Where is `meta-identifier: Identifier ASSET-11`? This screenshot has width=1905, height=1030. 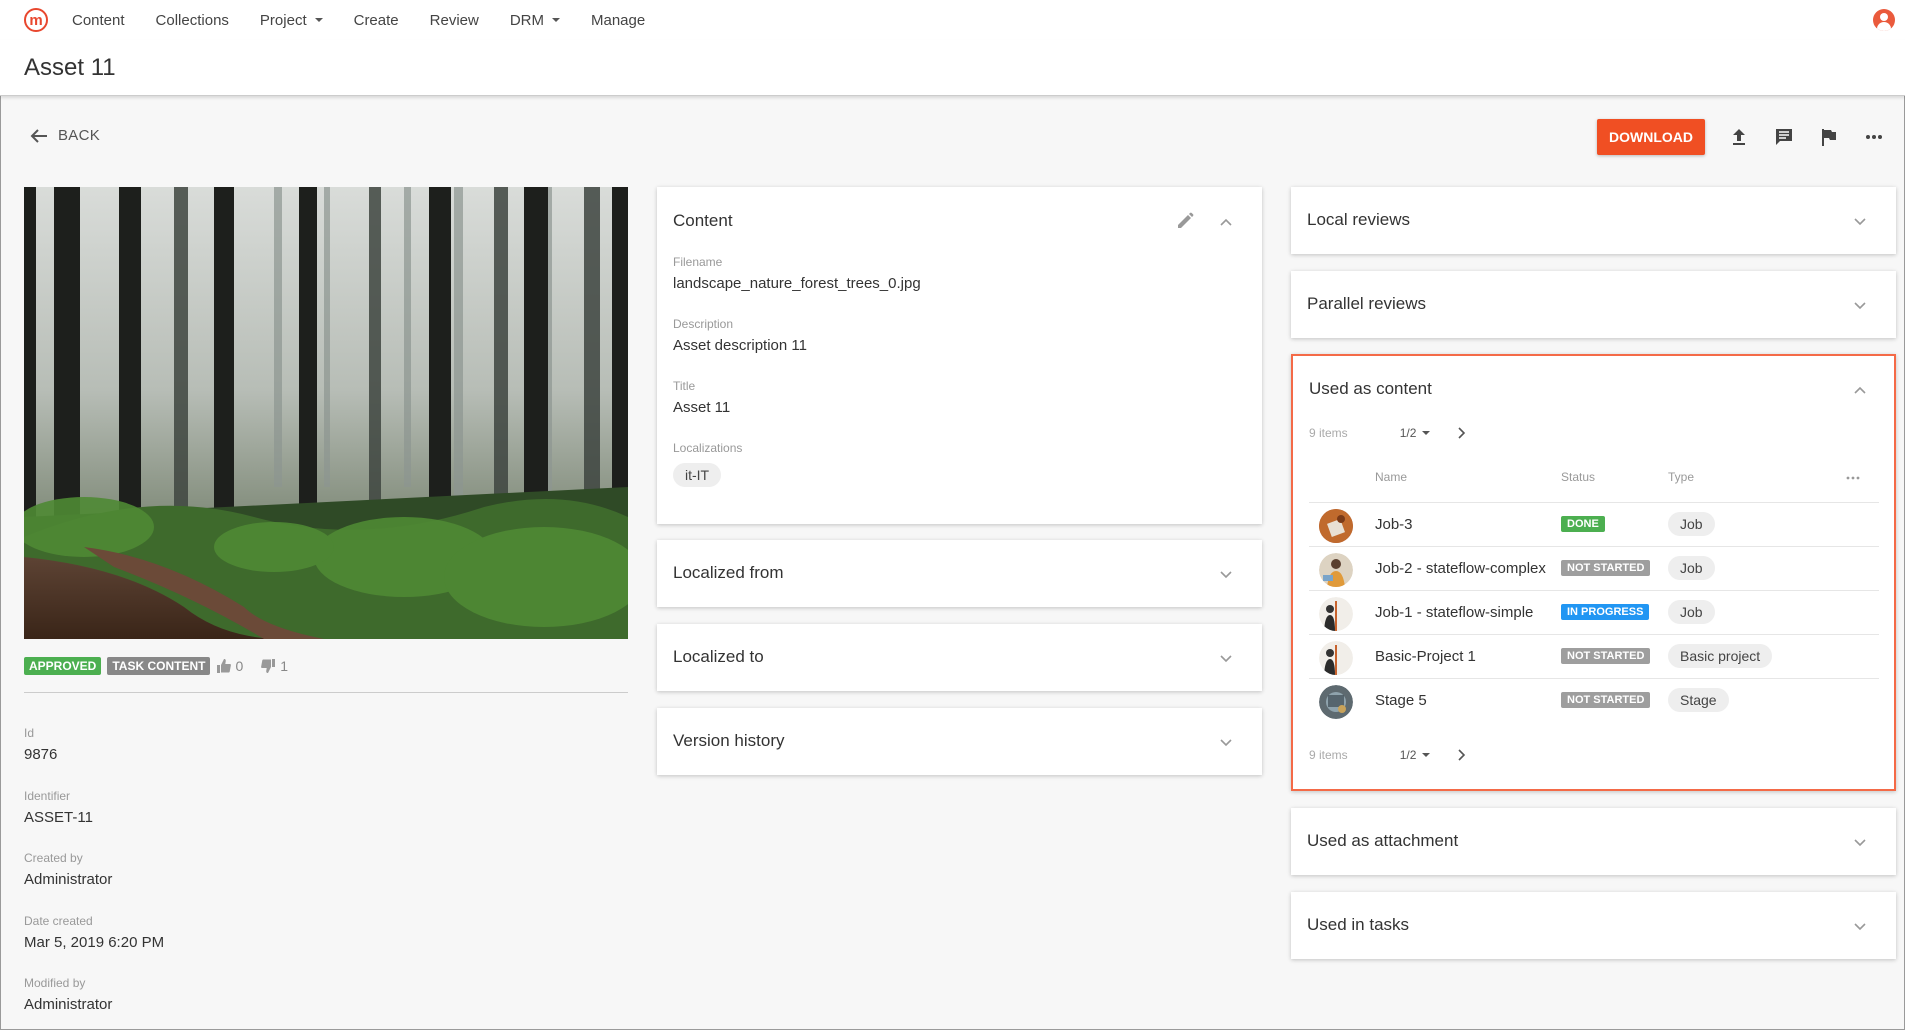 meta-identifier: Identifier ASSET-11 is located at coordinates (324, 820).